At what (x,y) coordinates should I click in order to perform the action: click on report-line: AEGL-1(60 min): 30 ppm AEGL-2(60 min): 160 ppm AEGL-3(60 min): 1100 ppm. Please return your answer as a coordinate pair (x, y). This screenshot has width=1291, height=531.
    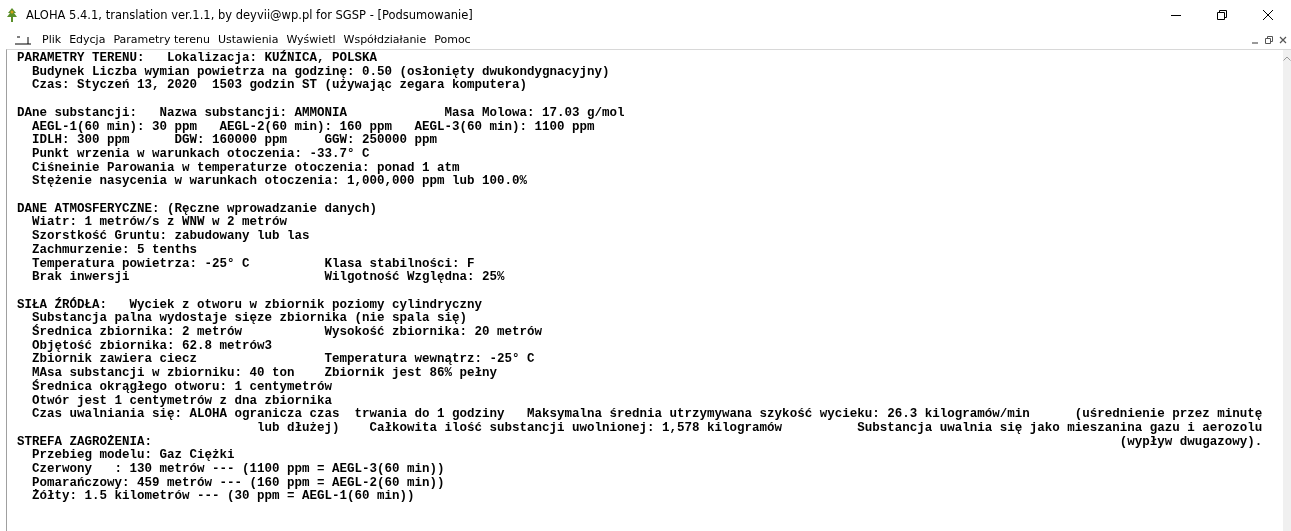
    Looking at the image, I should click on (313, 127).